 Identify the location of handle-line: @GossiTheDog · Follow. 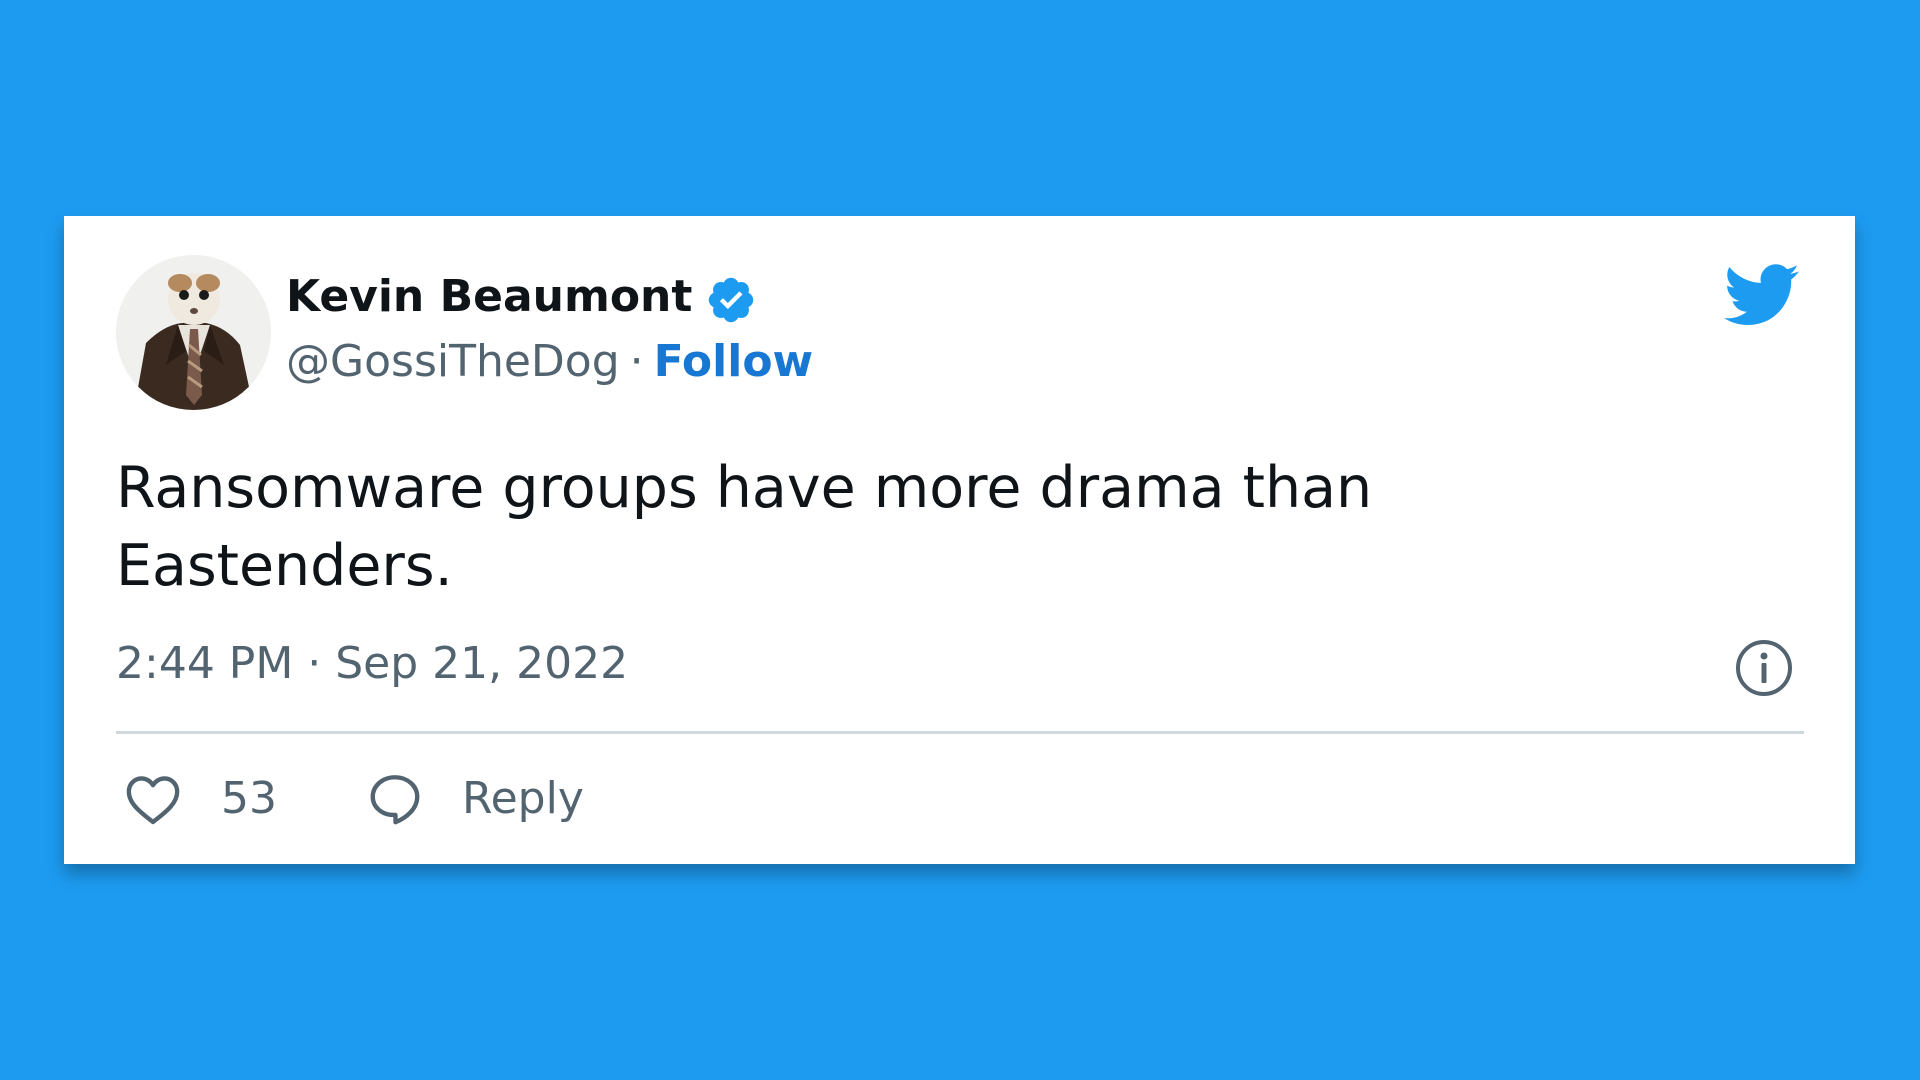
(549, 362).